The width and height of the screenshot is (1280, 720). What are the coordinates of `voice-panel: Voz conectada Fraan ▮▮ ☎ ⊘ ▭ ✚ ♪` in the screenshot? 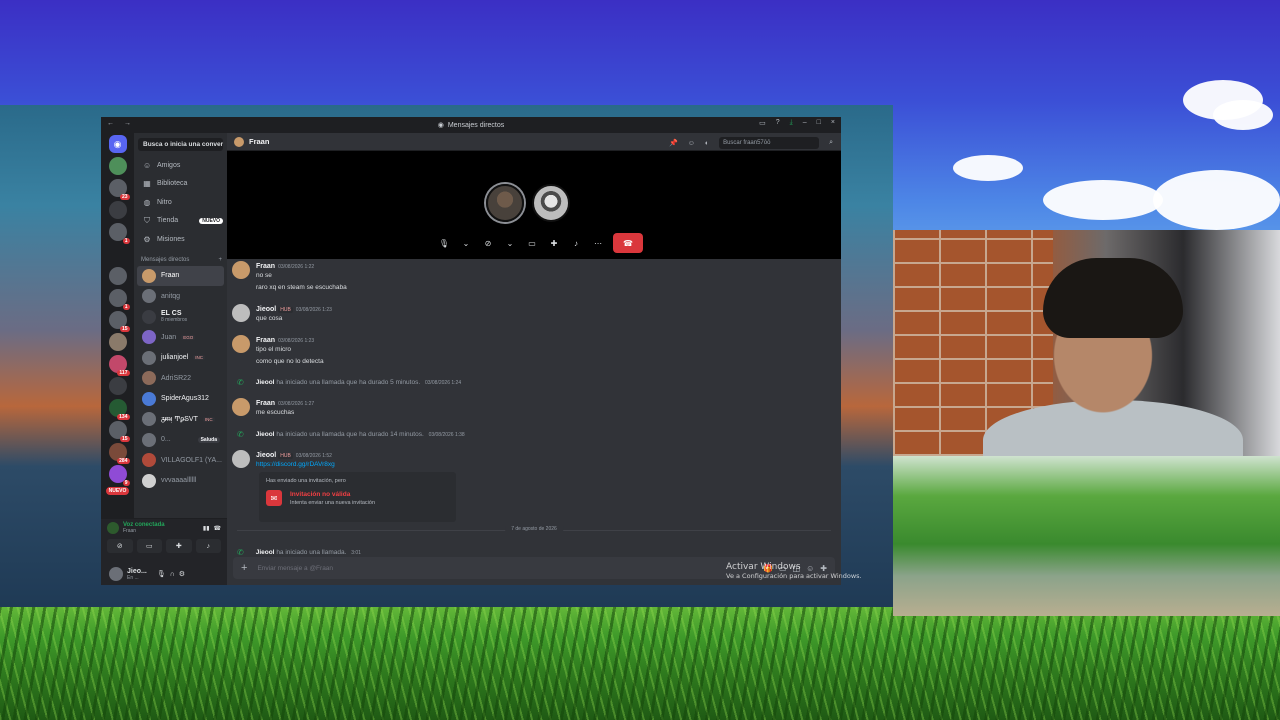 It's located at (164, 540).